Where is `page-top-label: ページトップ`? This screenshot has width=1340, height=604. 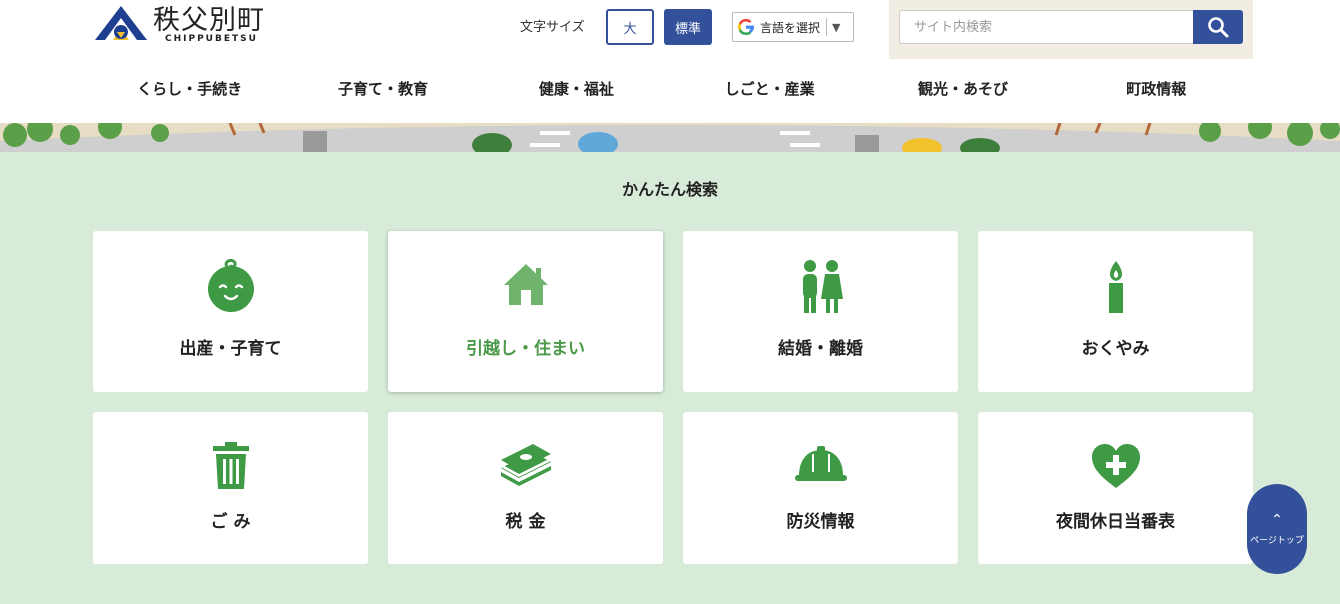
page-top-label: ページトップ is located at coordinates (1277, 540).